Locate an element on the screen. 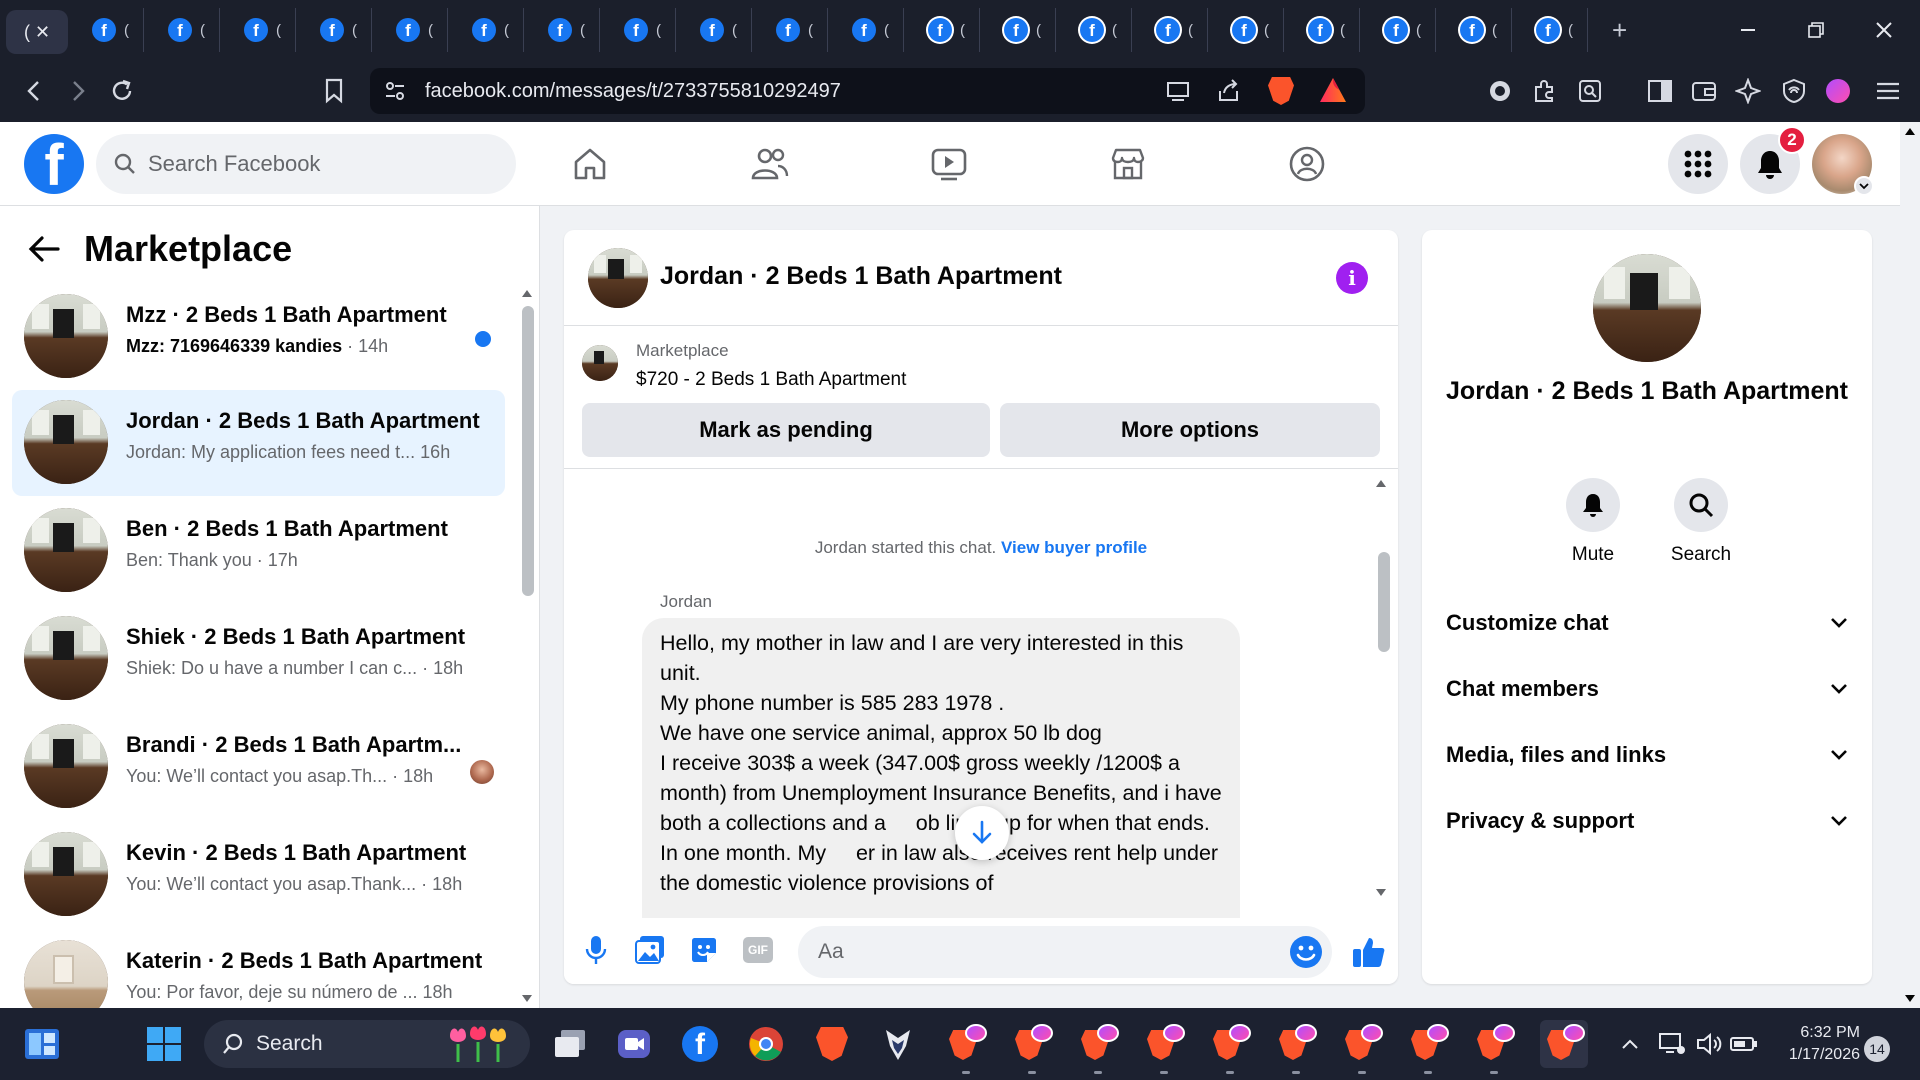  listing-title: $720 - 2 Beds 1 Bath Apartment is located at coordinates (771, 380).